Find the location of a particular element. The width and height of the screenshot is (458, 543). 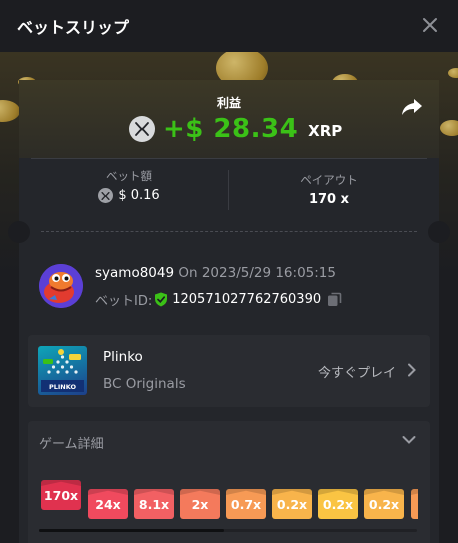

chevron-down-icon is located at coordinates (409, 440).